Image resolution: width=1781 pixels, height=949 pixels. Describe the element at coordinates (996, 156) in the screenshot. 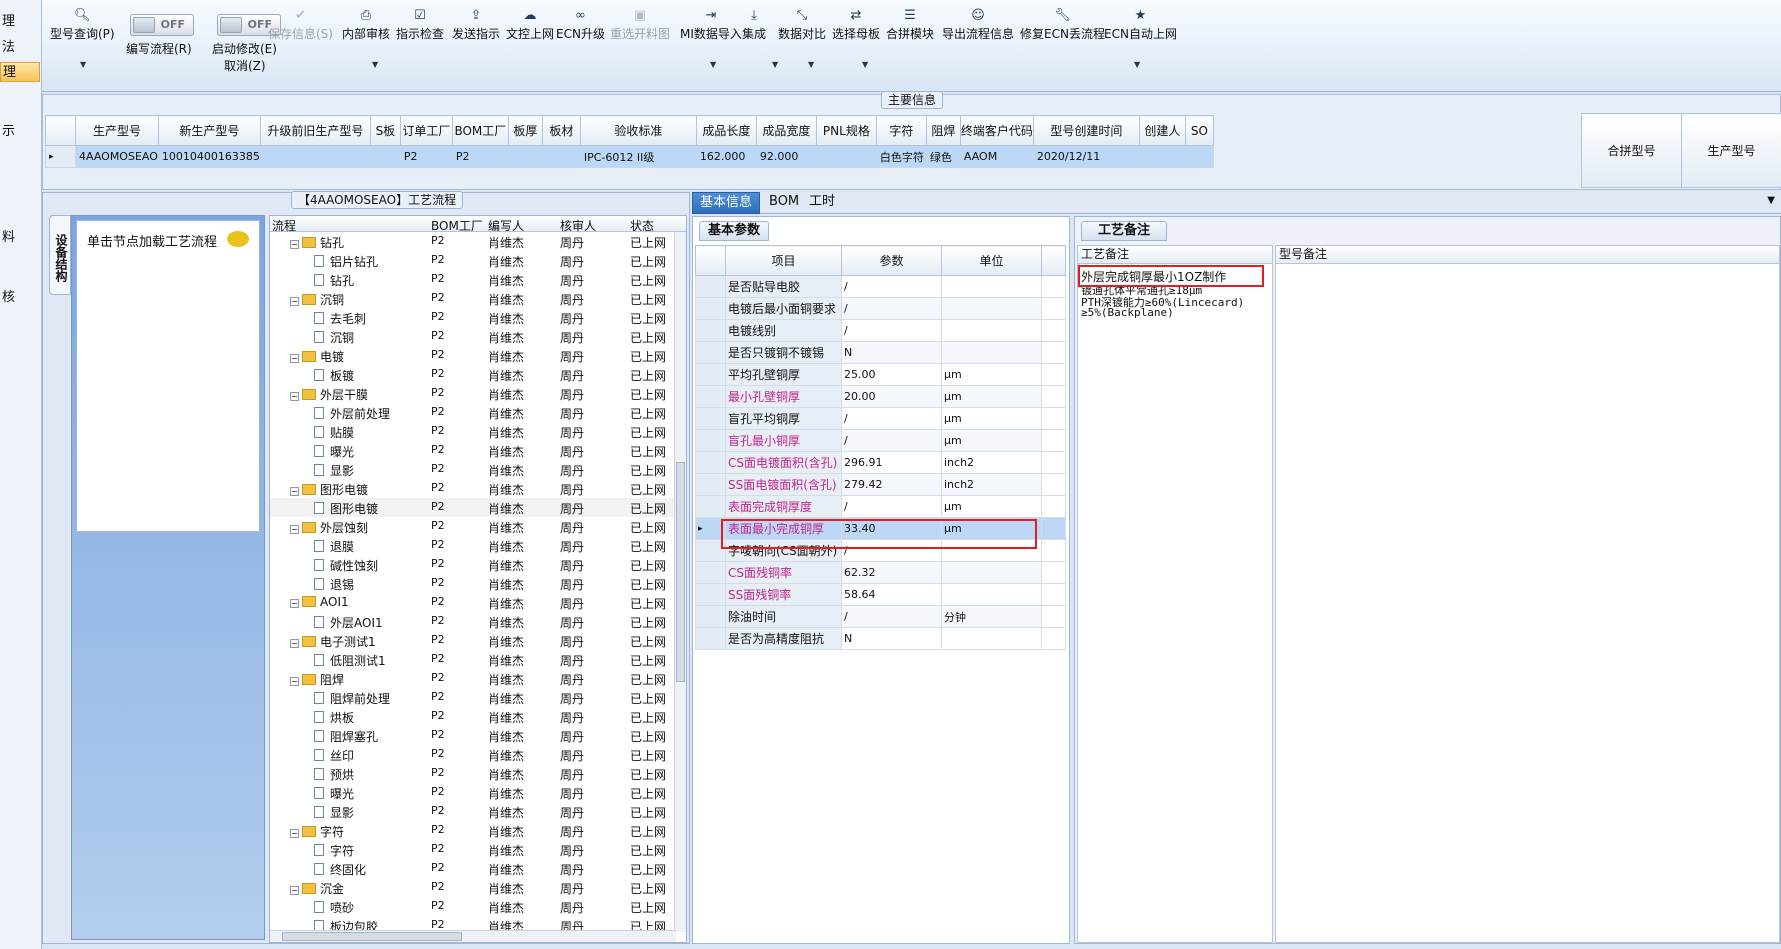

I see `main-cell: AAOM` at that location.